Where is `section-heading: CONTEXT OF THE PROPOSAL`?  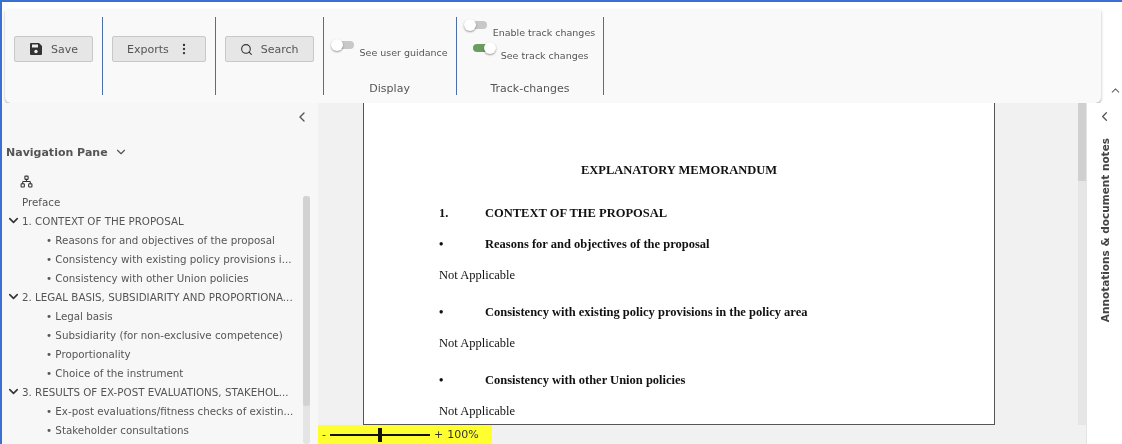
section-heading: CONTEXT OF THE PROPOSAL is located at coordinates (576, 213).